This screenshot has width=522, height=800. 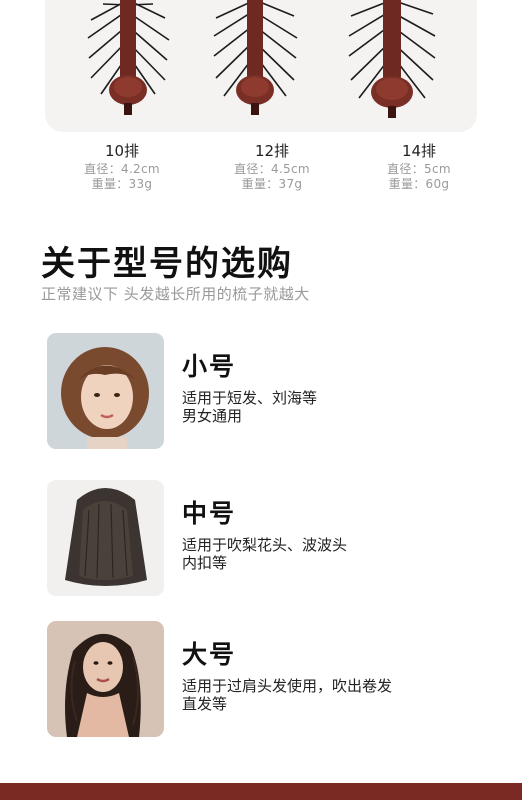 What do you see at coordinates (105, 679) in the screenshot?
I see `long-hair-photo-icon` at bounding box center [105, 679].